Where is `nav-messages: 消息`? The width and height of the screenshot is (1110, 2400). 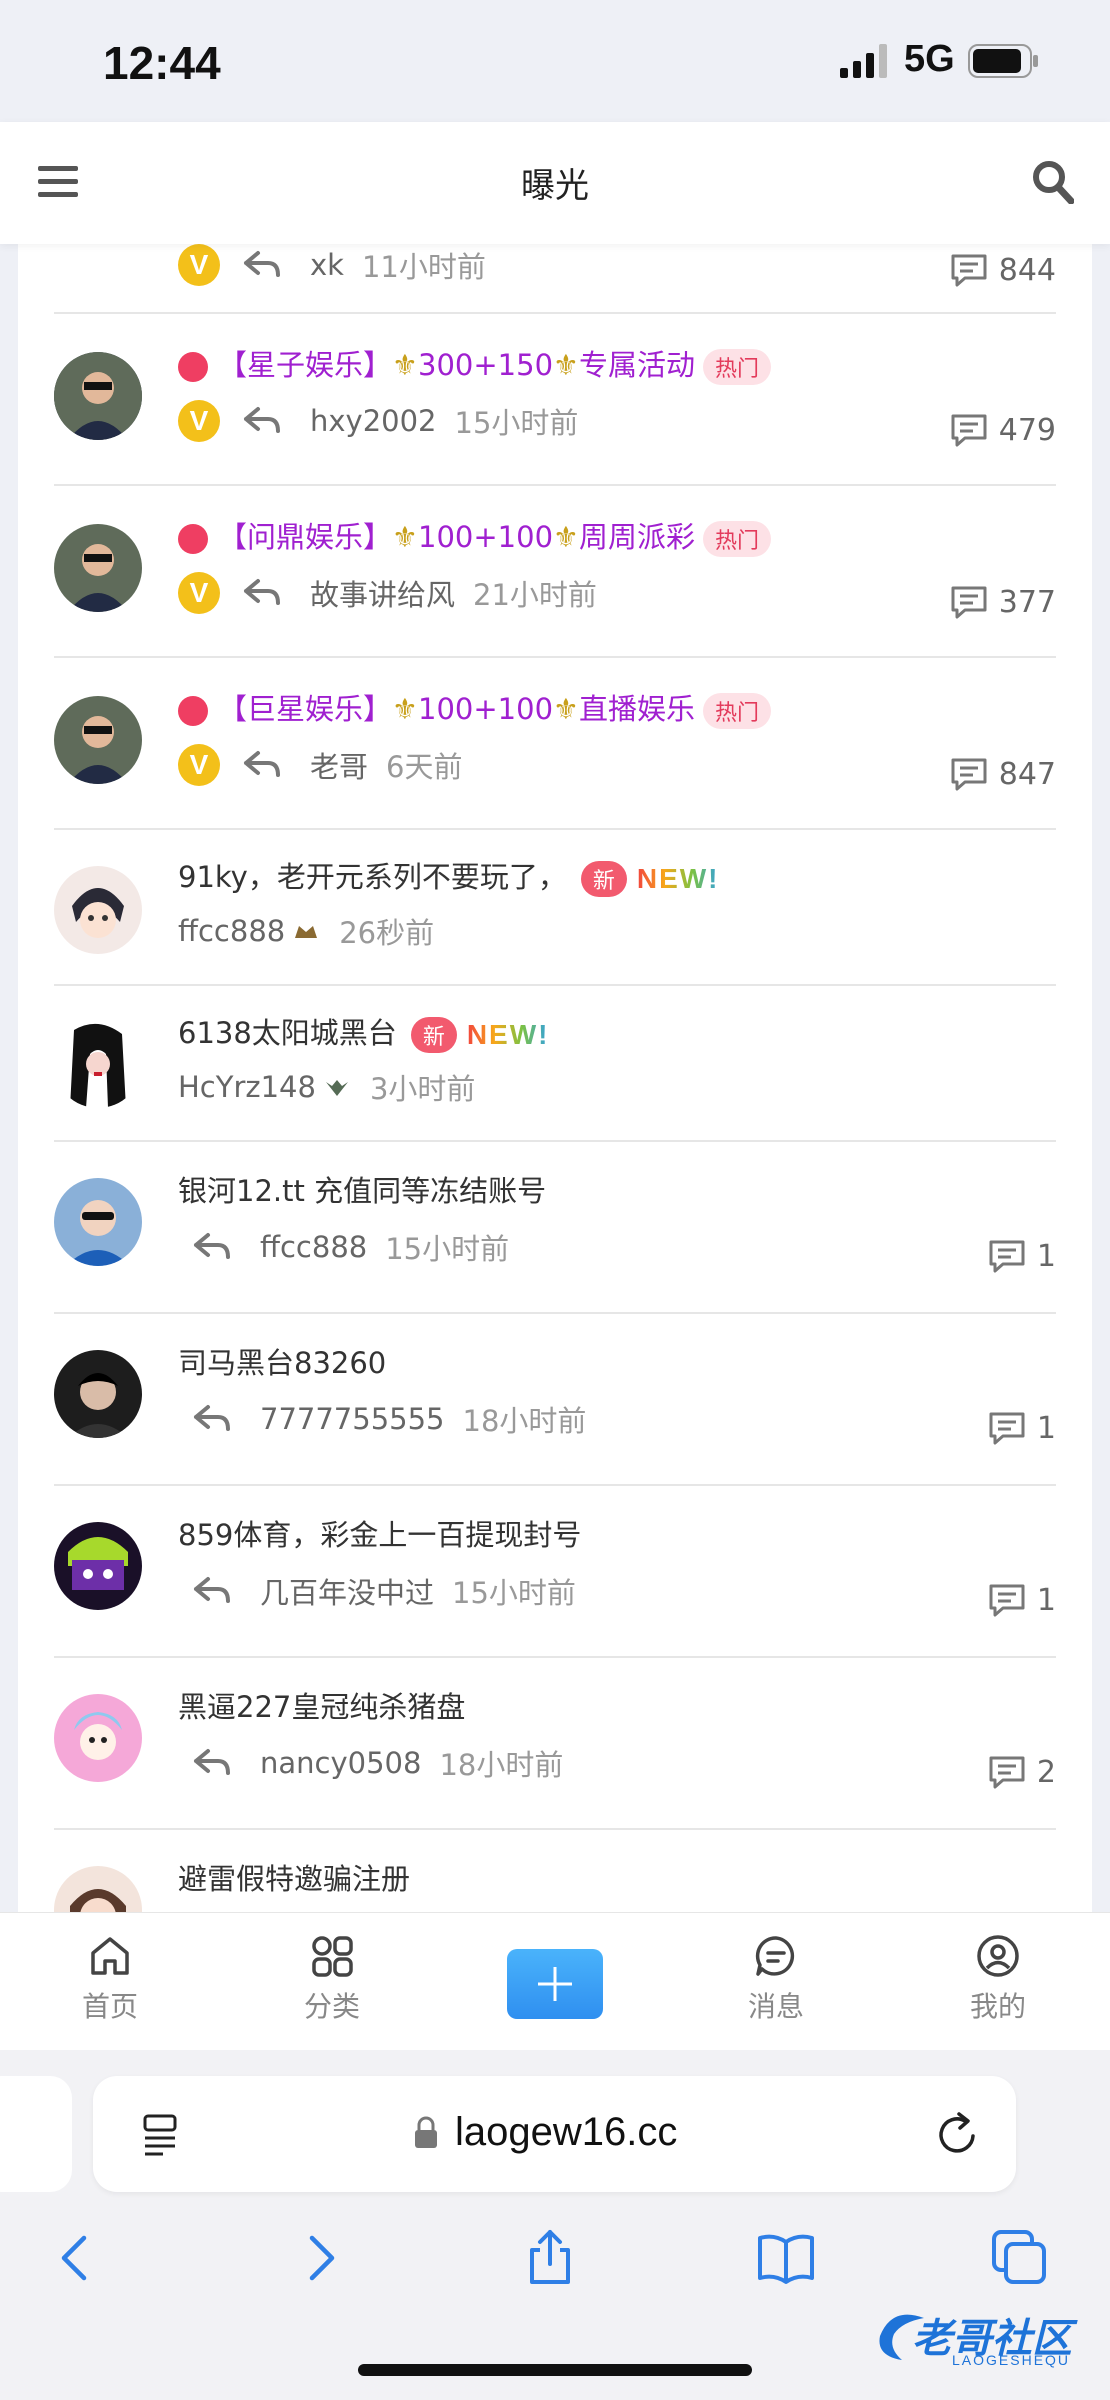 nav-messages: 消息 is located at coordinates (776, 1979).